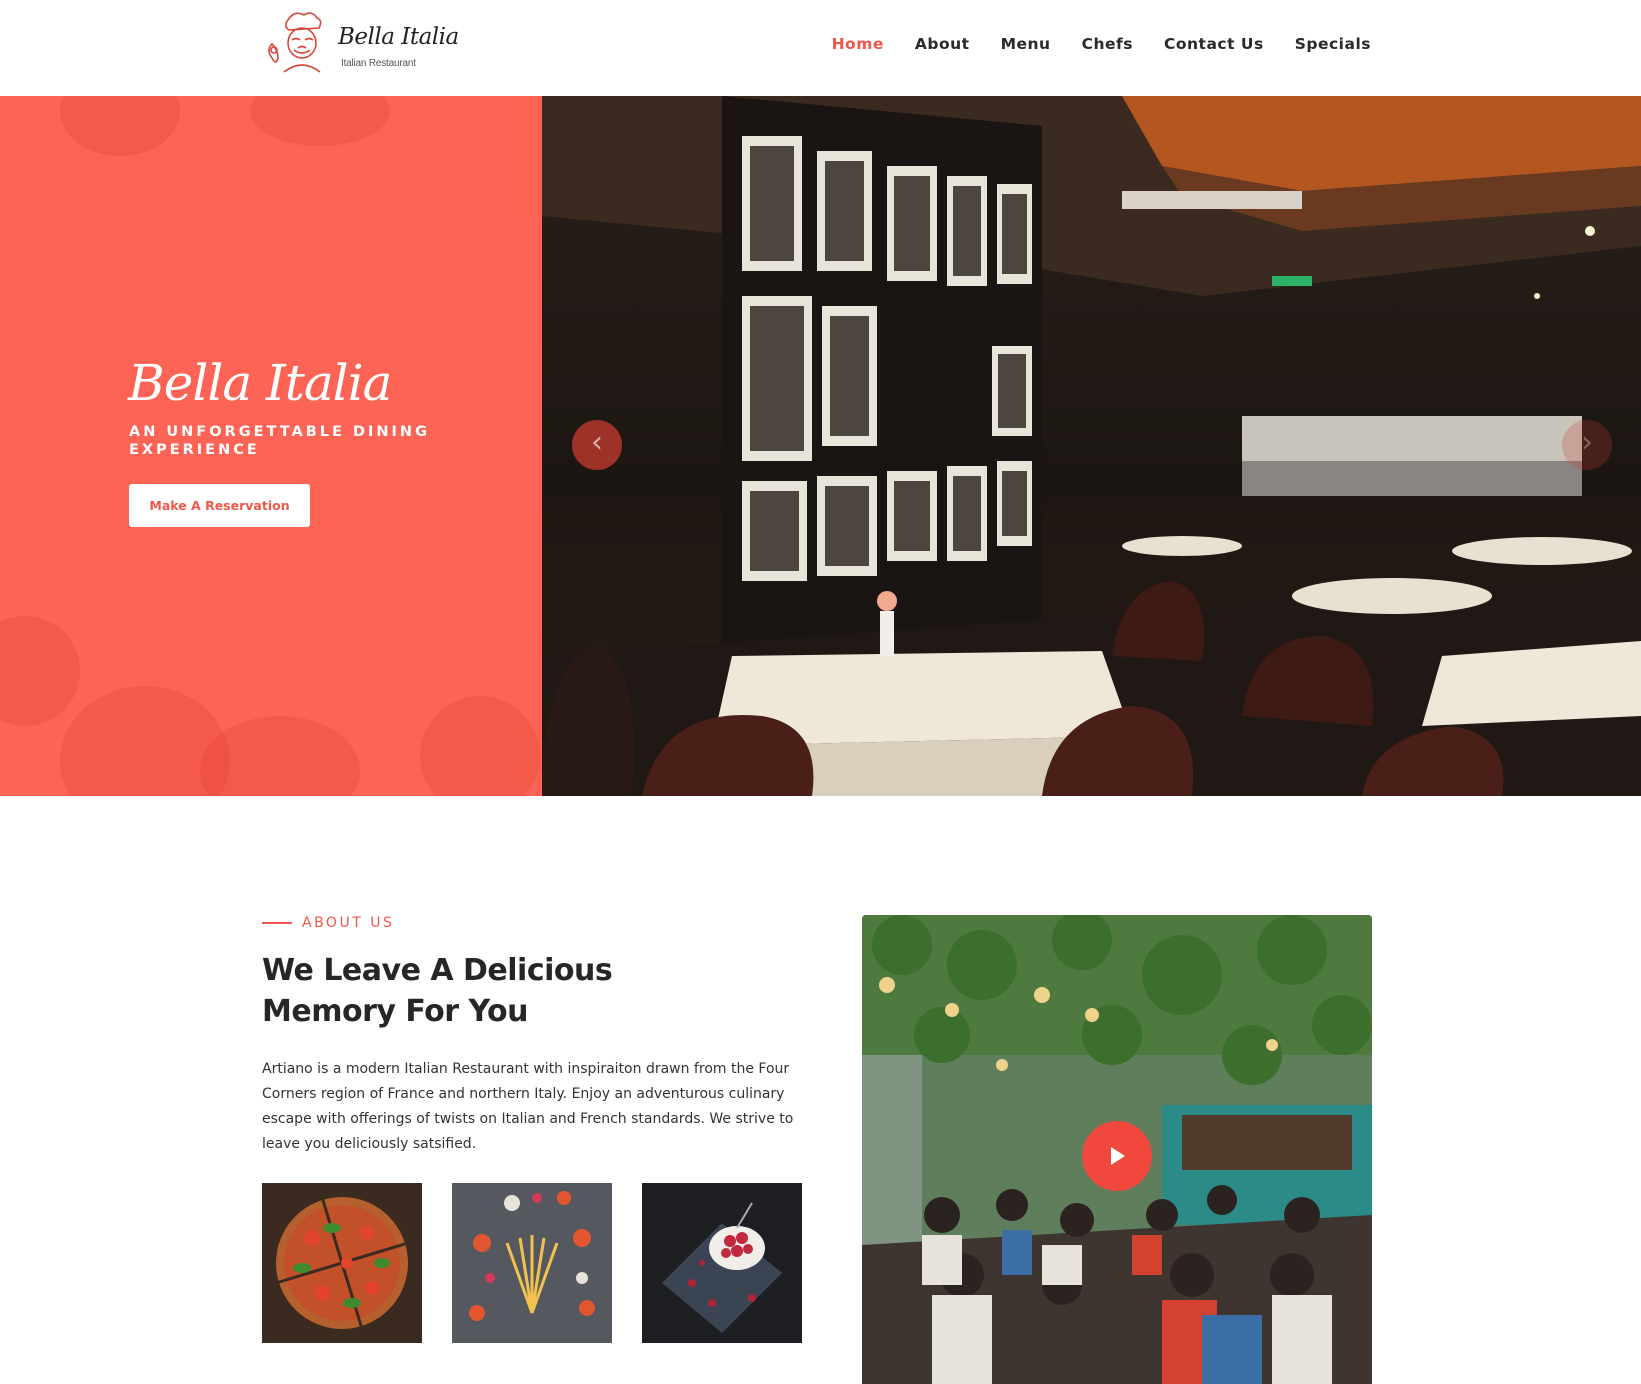  I want to click on make-reservation-button: Make A Reservation, so click(219, 505).